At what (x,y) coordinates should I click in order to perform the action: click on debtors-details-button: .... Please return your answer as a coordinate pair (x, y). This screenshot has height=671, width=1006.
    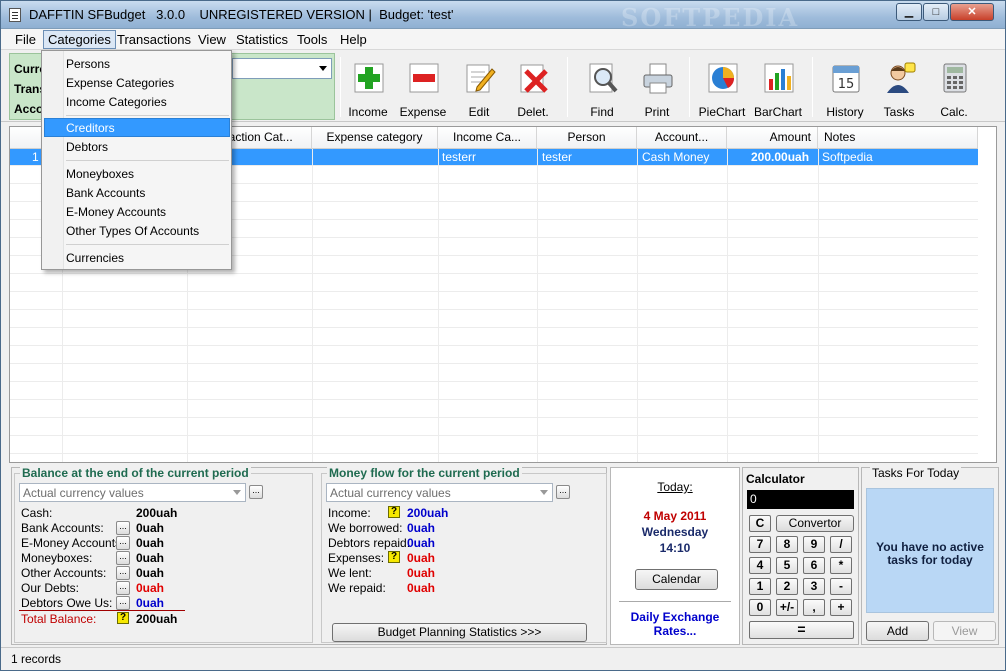
    Looking at the image, I should click on (123, 603).